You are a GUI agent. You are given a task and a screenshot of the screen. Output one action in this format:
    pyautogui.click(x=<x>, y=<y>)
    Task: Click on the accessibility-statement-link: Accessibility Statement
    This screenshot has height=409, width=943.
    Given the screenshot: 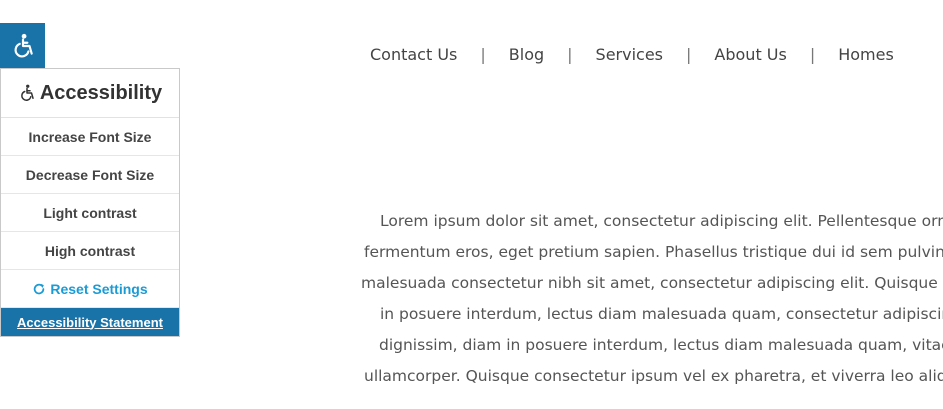 What is the action you would take?
    pyautogui.click(x=90, y=322)
    